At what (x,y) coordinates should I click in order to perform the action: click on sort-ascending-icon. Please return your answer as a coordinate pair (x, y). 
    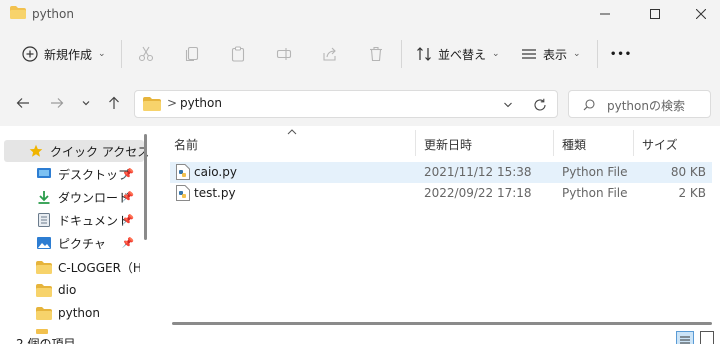
    Looking at the image, I should click on (292, 132).